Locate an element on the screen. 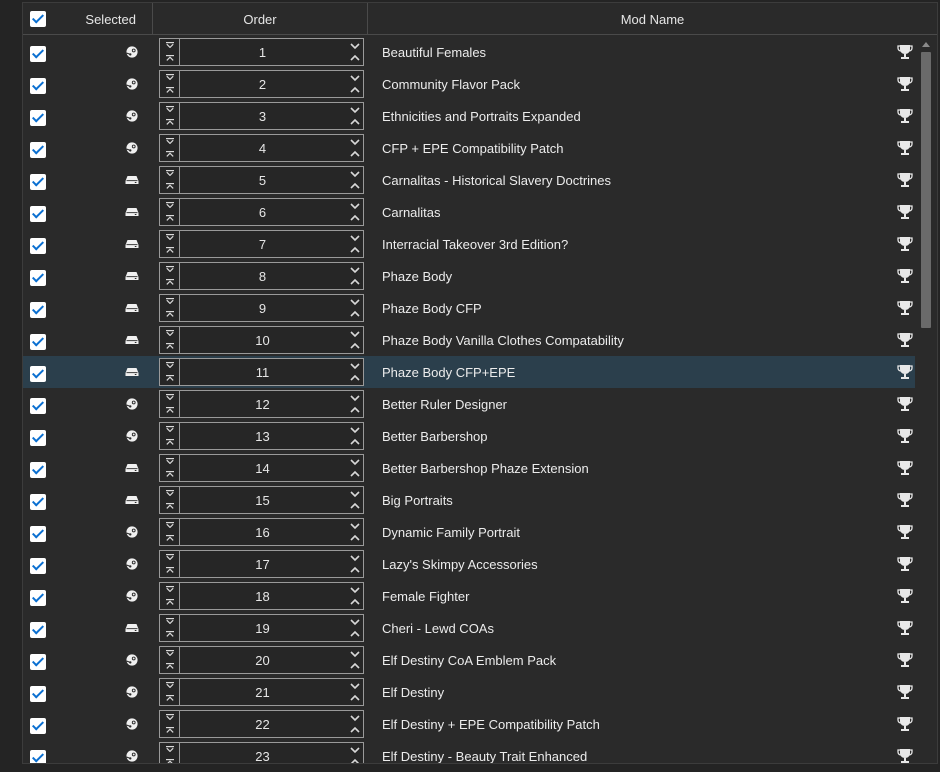  mod-row: 13 Better Barbershop is located at coordinates (469, 436).